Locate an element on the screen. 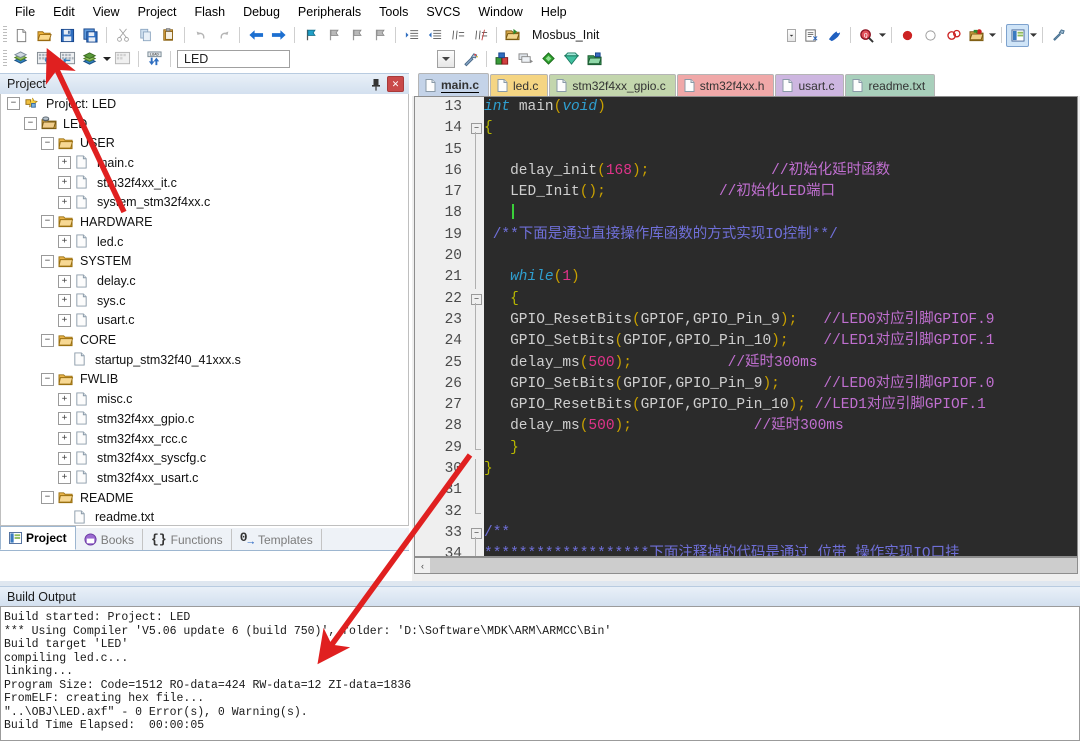 The image size is (1080, 741). project-tab-functions: {} Functions is located at coordinates (187, 539).